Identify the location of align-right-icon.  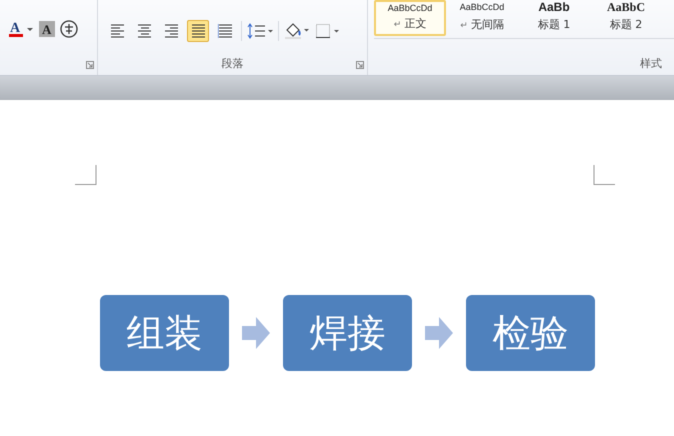
(171, 31).